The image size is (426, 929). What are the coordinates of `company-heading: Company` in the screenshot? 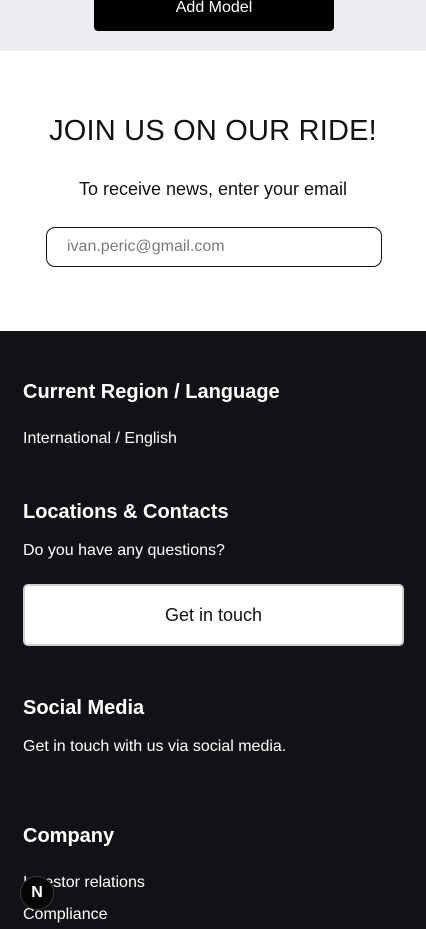 It's located at (69, 836).